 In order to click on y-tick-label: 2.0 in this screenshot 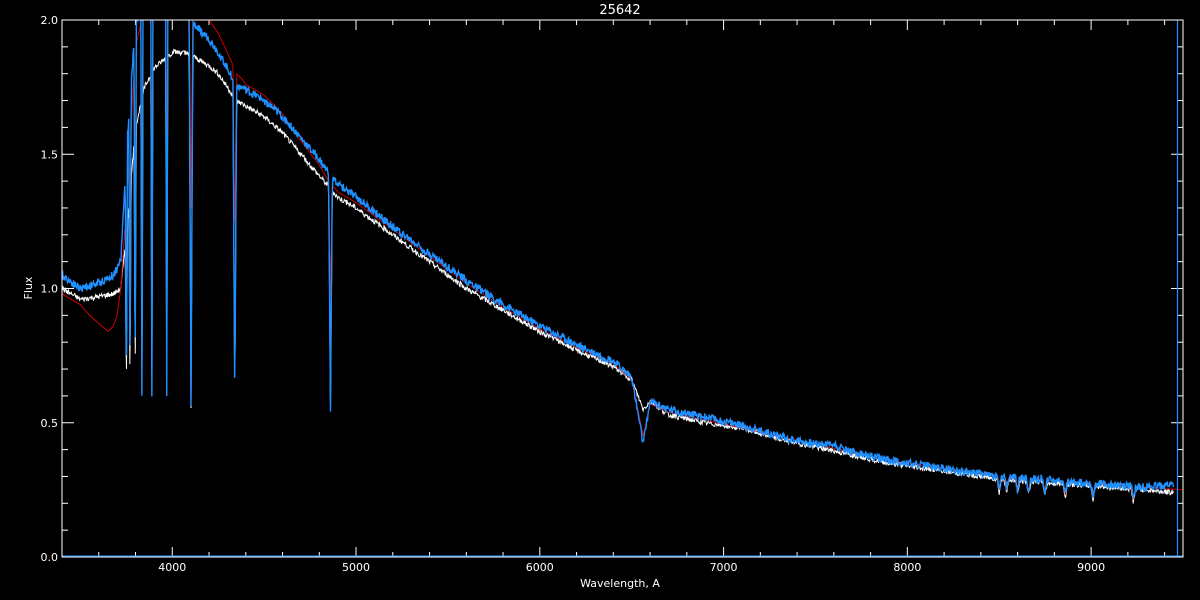, I will do `click(50, 20)`.